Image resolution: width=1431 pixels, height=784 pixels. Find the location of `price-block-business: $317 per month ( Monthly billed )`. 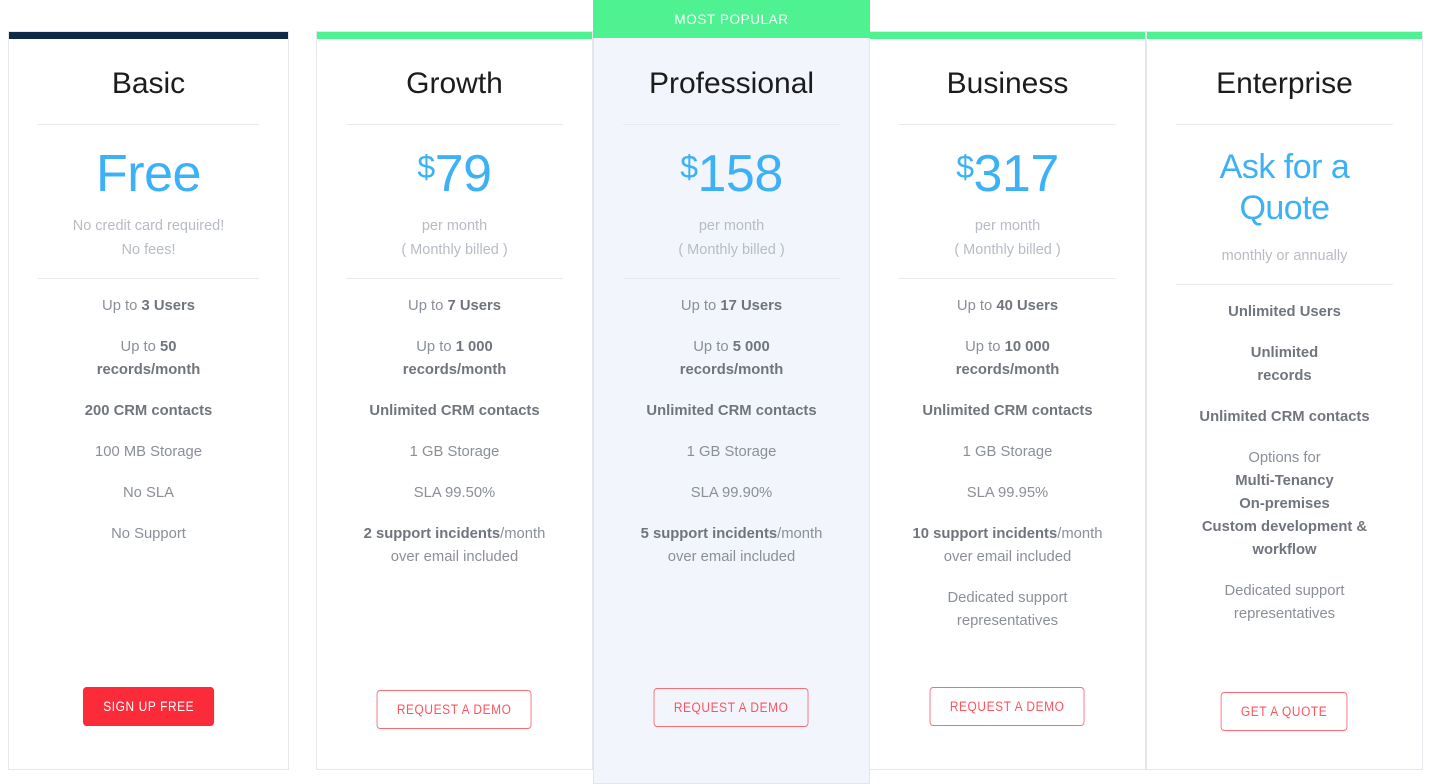

price-block-business: $317 per month ( Monthly billed ) is located at coordinates (1007, 204).